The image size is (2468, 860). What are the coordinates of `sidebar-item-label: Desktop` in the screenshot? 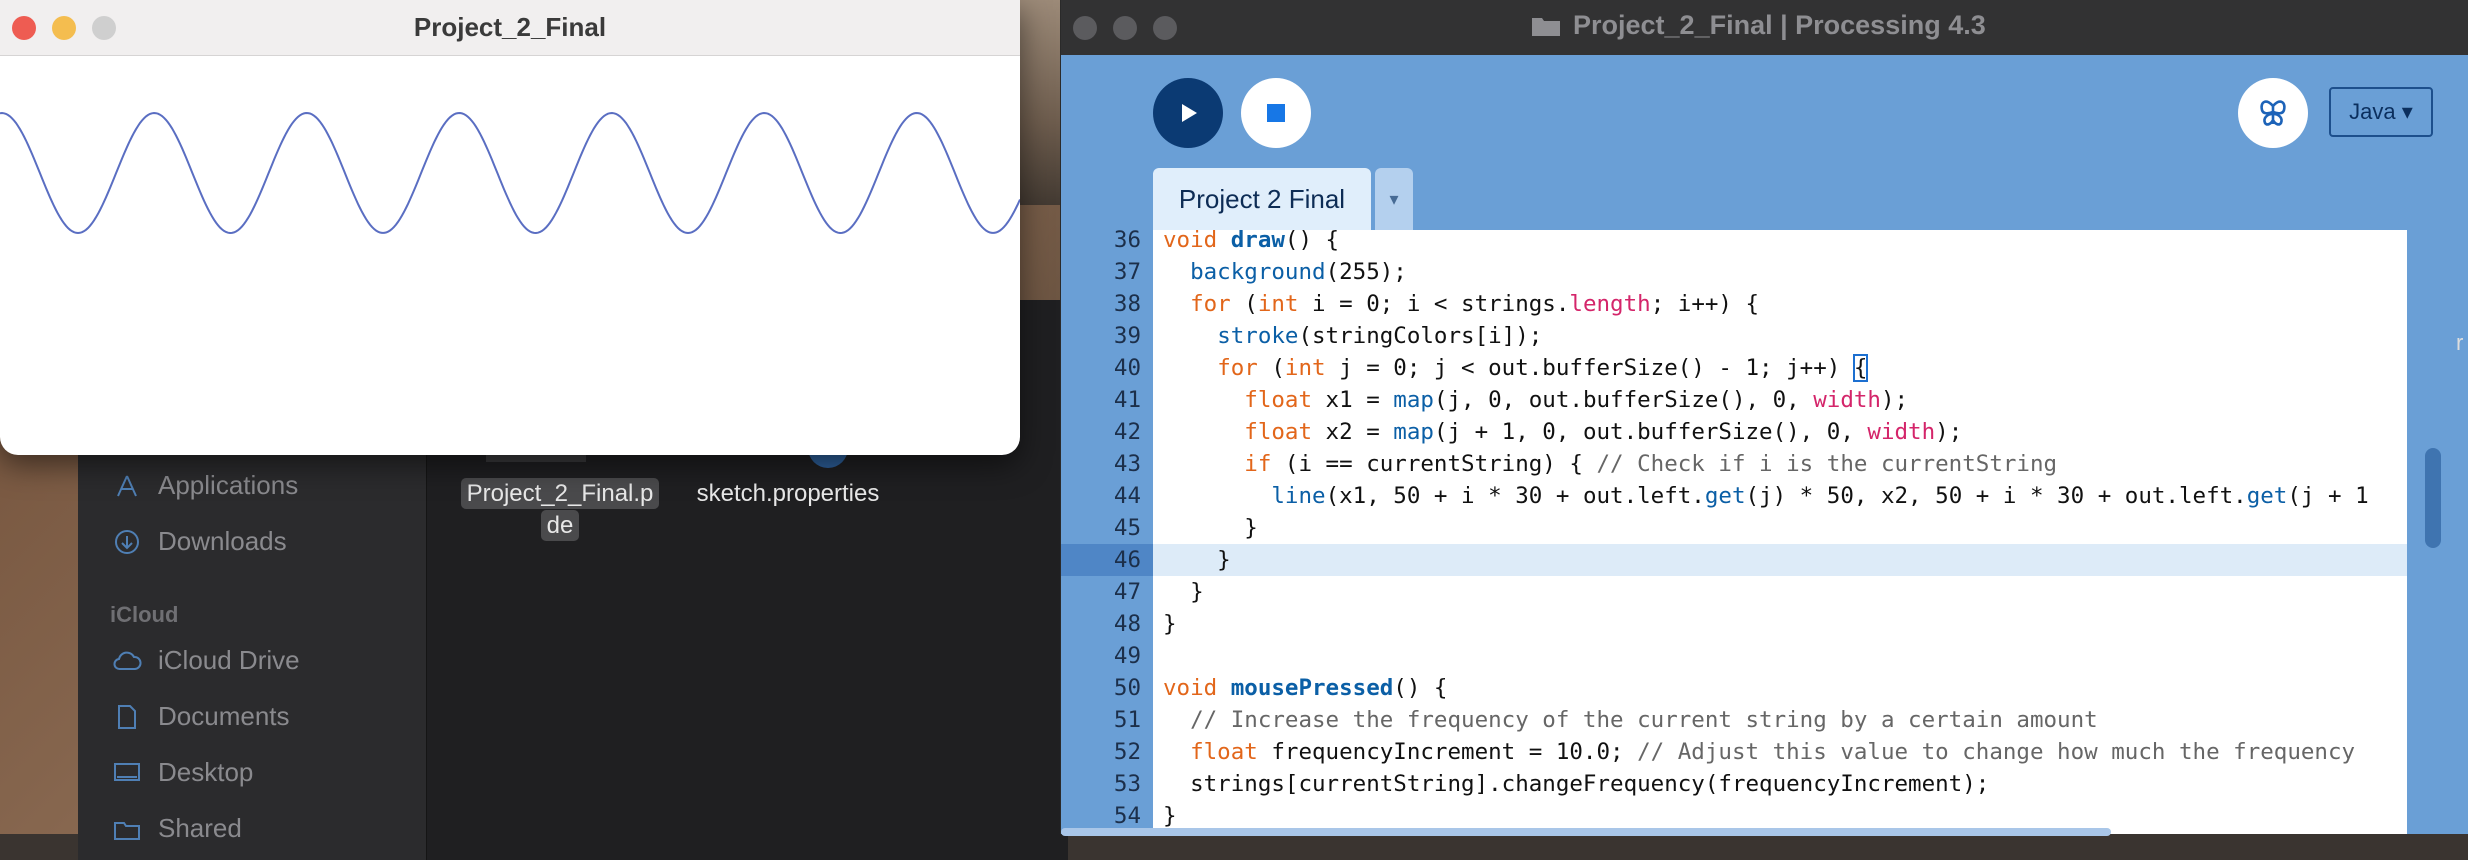 It's located at (206, 772).